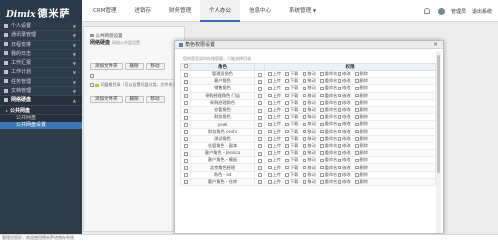  I want to click on nav-info-center: 信息中心, so click(260, 11).